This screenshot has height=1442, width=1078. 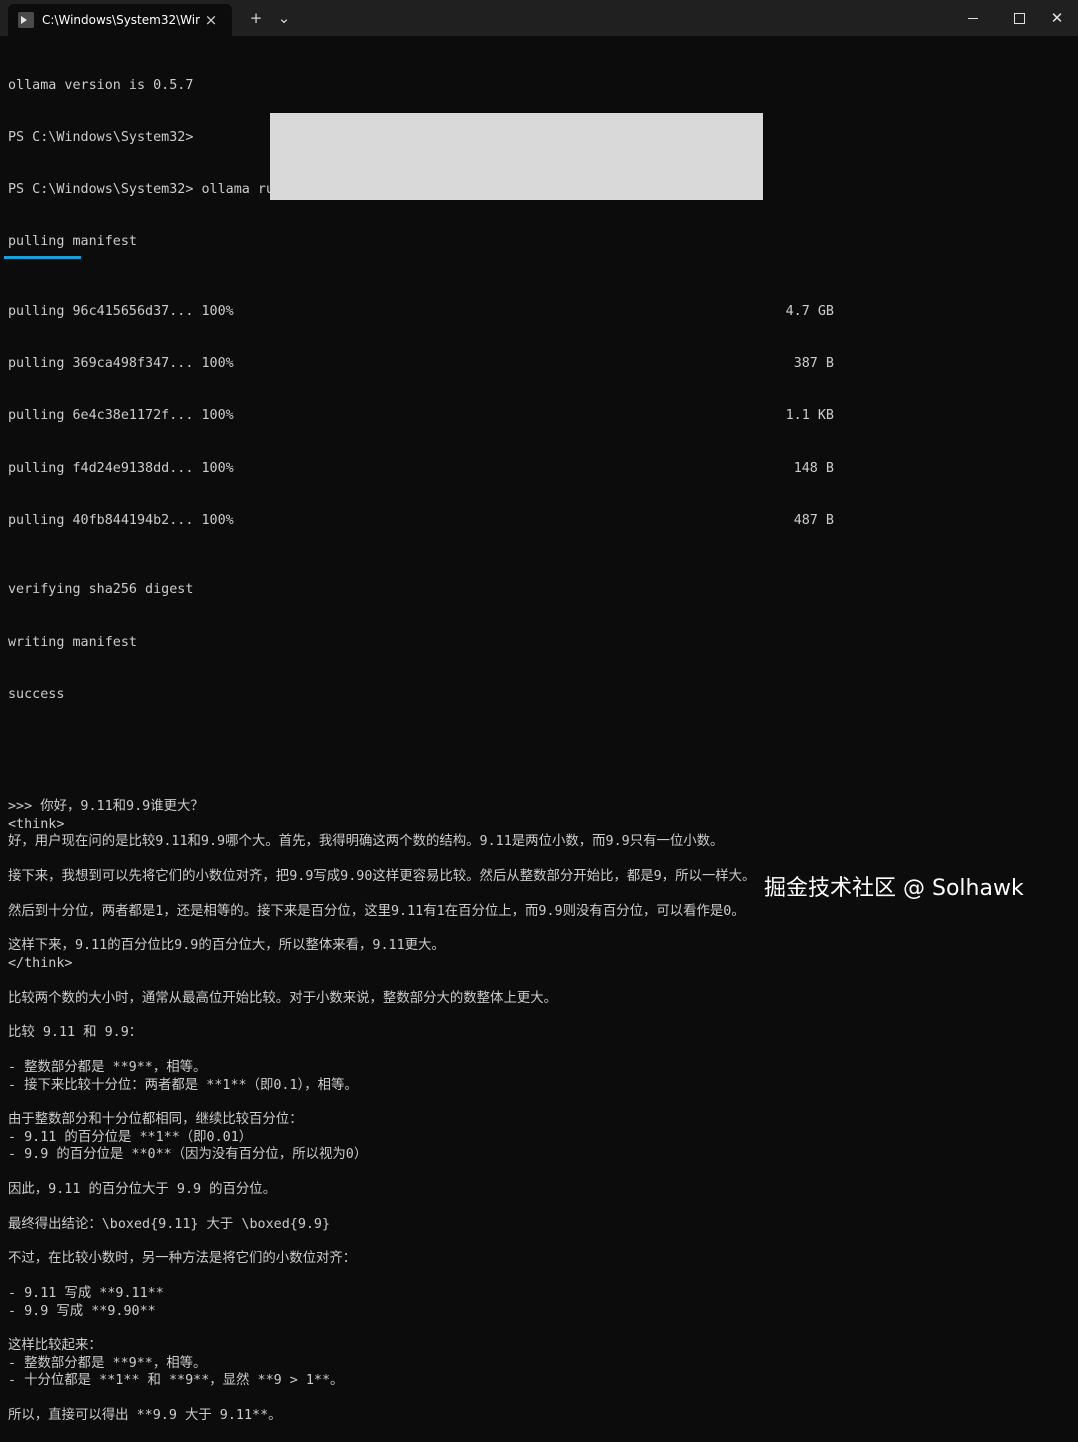 What do you see at coordinates (145, 1415) in the screenshot?
I see `response-line: 所以，直接可以得出 **9.9 大于 9.11**。` at bounding box center [145, 1415].